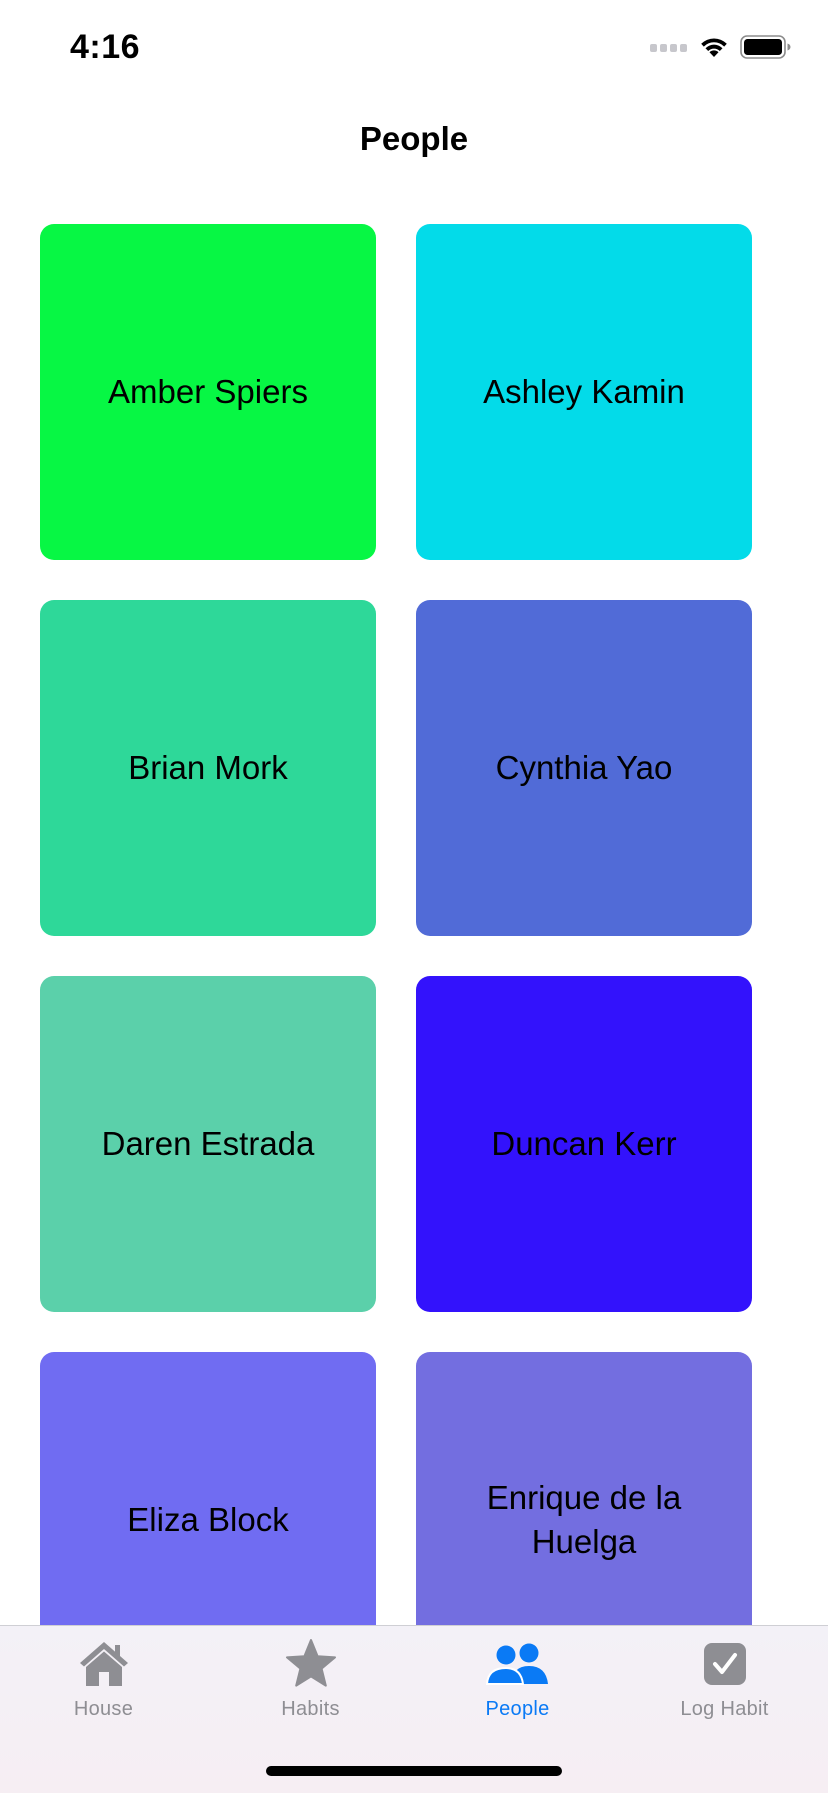 The image size is (828, 1793). What do you see at coordinates (669, 49) in the screenshot?
I see `cellular-signal-icon` at bounding box center [669, 49].